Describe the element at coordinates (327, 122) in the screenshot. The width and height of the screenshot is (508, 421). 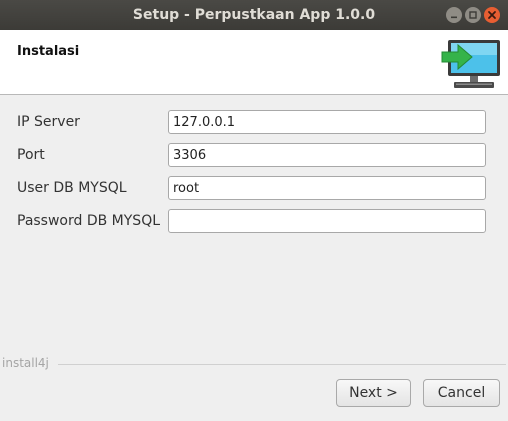
I see `ip-server-input` at that location.